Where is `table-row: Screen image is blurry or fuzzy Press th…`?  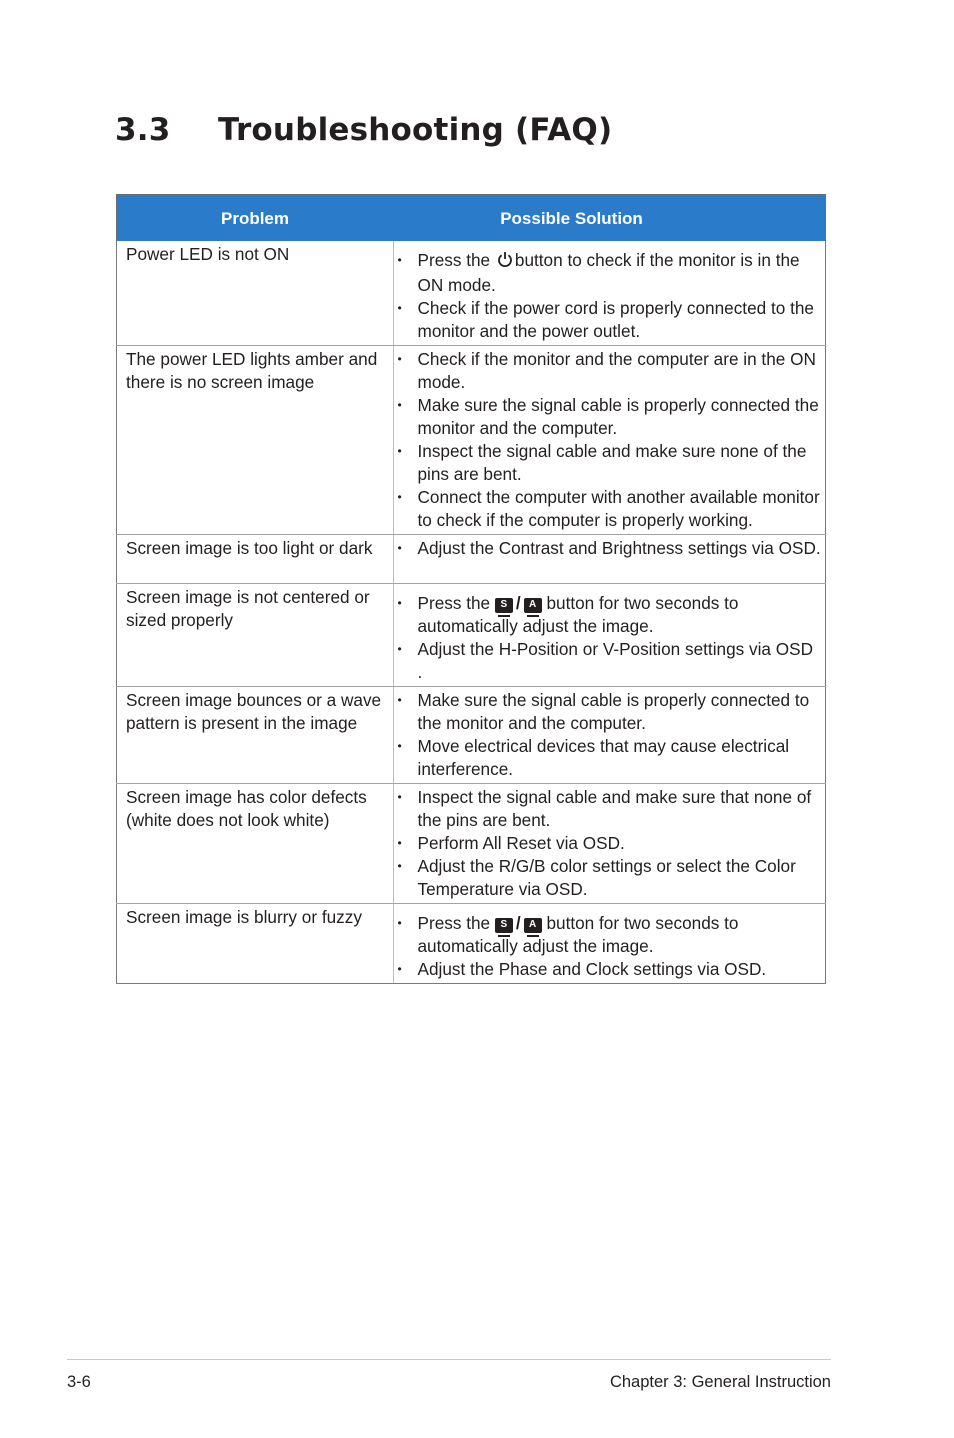
table-row: Screen image is blurry or fuzzy Press th… is located at coordinates (471, 943).